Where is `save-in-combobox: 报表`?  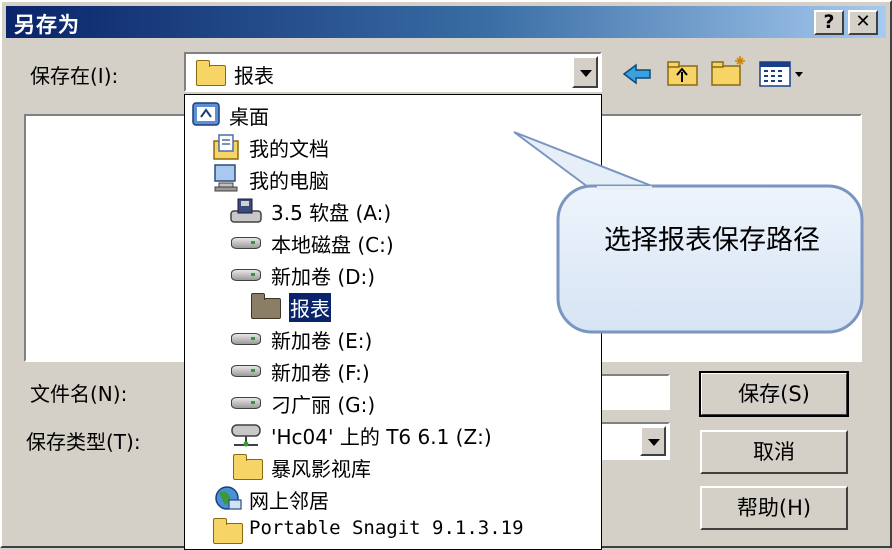 save-in-combobox: 报表 is located at coordinates (393, 72).